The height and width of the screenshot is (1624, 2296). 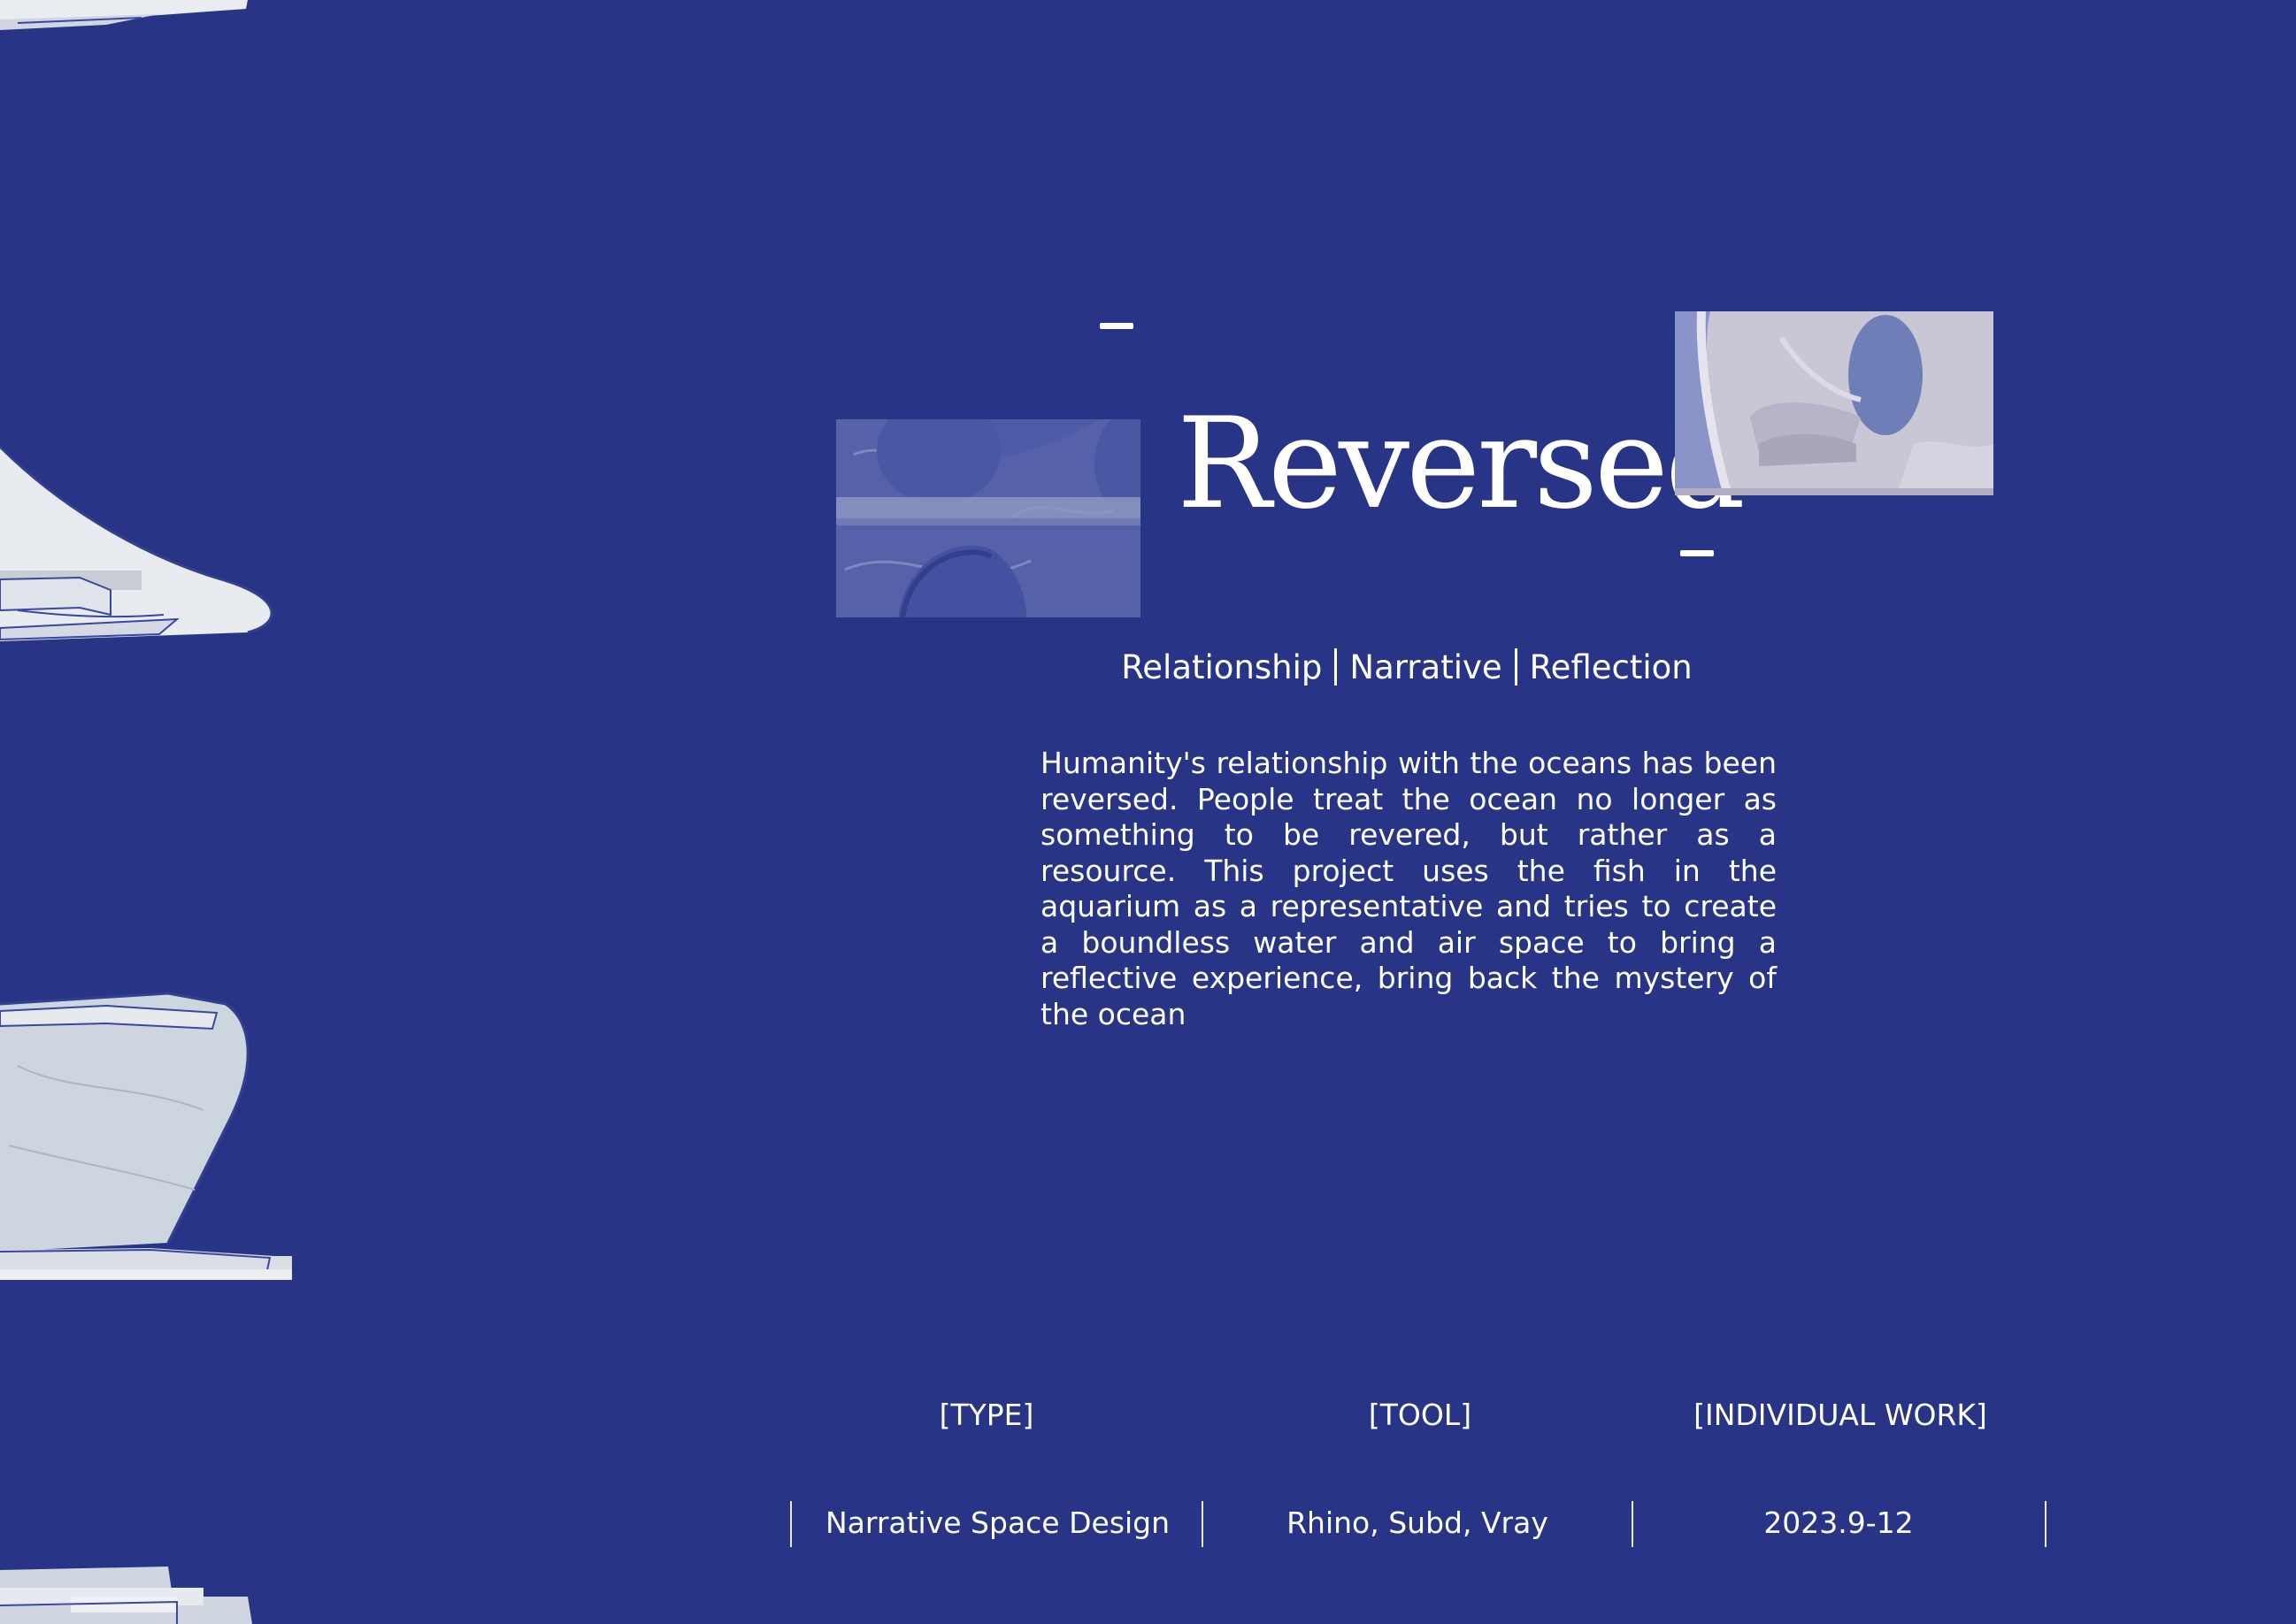 What do you see at coordinates (988, 518) in the screenshot?
I see `water-arch-thumbnail` at bounding box center [988, 518].